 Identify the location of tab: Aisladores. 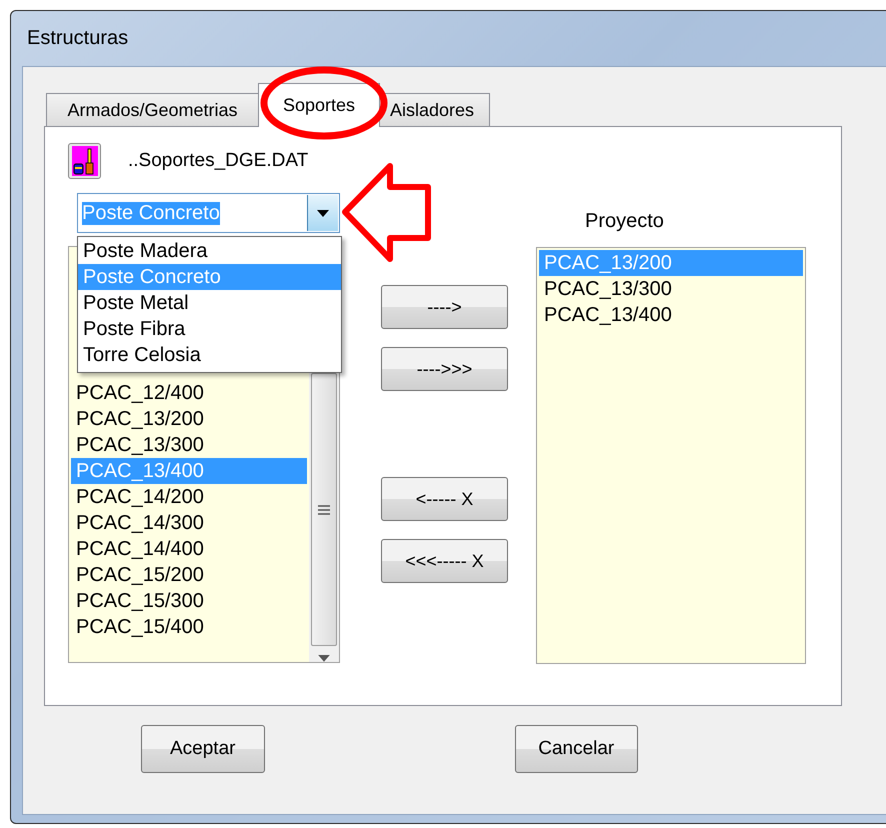
(434, 110).